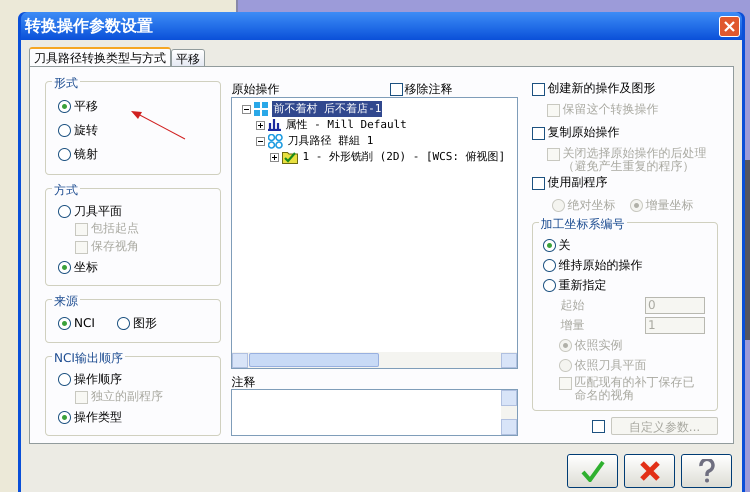 The image size is (750, 492). I want to click on group-title: 加工坐标系编号, so click(582, 224).